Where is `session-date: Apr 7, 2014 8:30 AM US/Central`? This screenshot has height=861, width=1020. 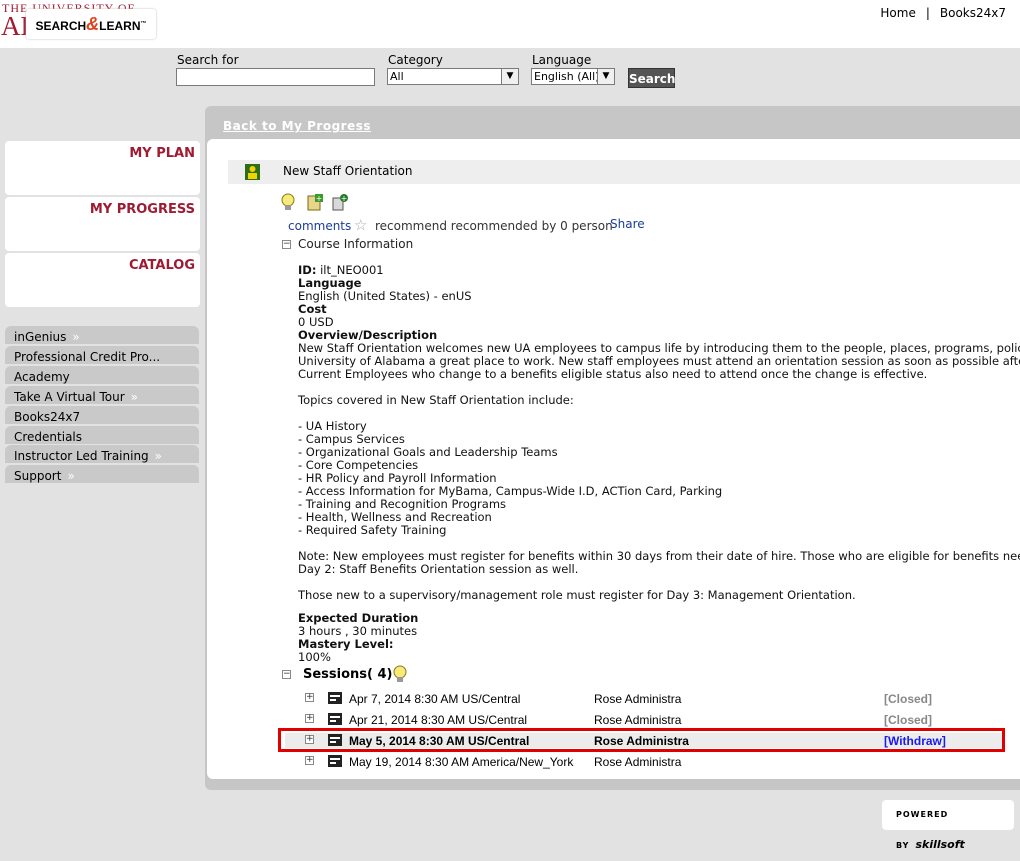 session-date: Apr 7, 2014 8:30 AM US/Central is located at coordinates (434, 699).